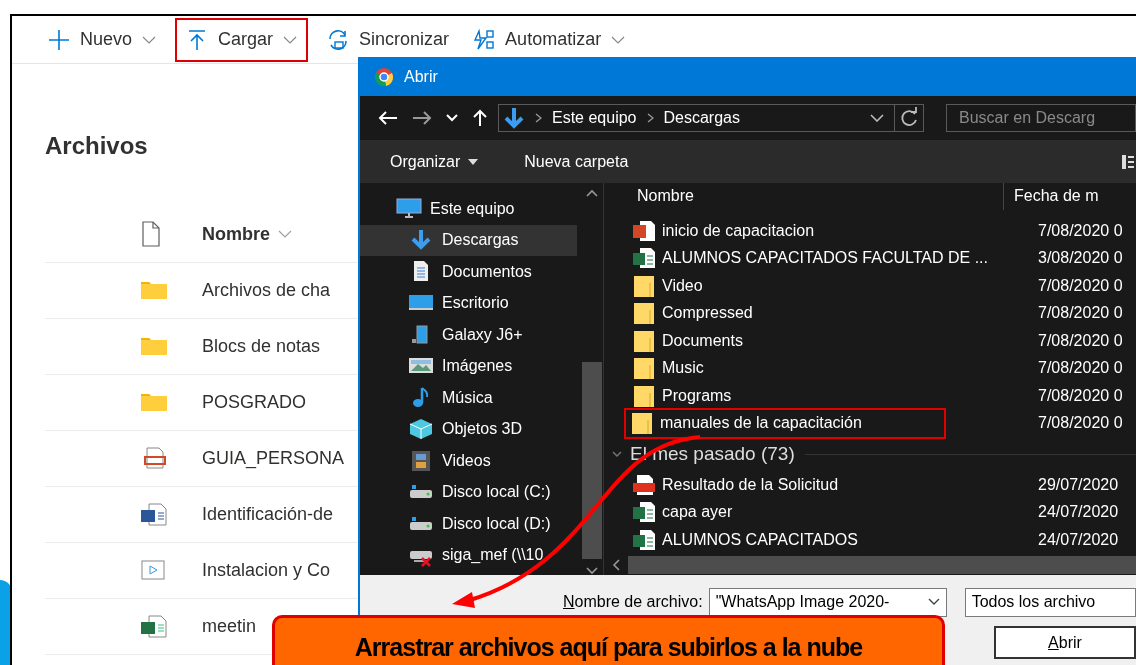  What do you see at coordinates (480, 118) in the screenshot?
I see `up-icon` at bounding box center [480, 118].